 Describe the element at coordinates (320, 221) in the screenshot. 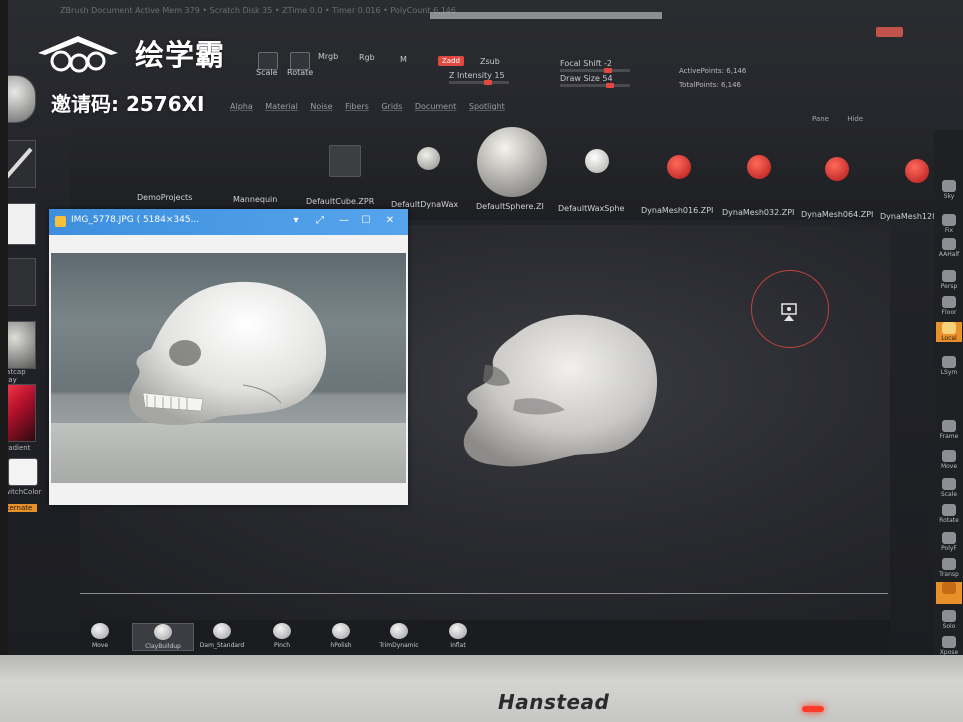

I see `fullscreen-icon: ⤢` at that location.